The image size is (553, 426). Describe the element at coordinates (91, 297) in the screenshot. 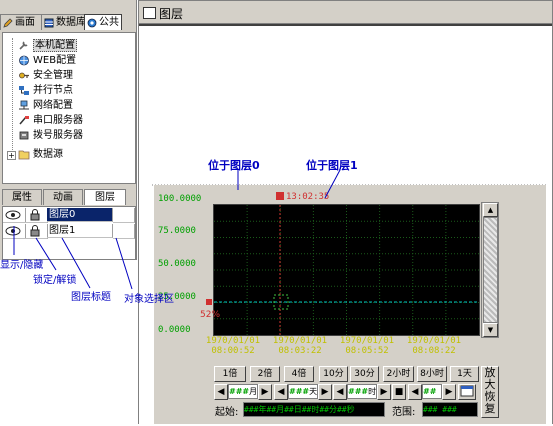

I see `annotation-layer-title: 图层标题` at that location.